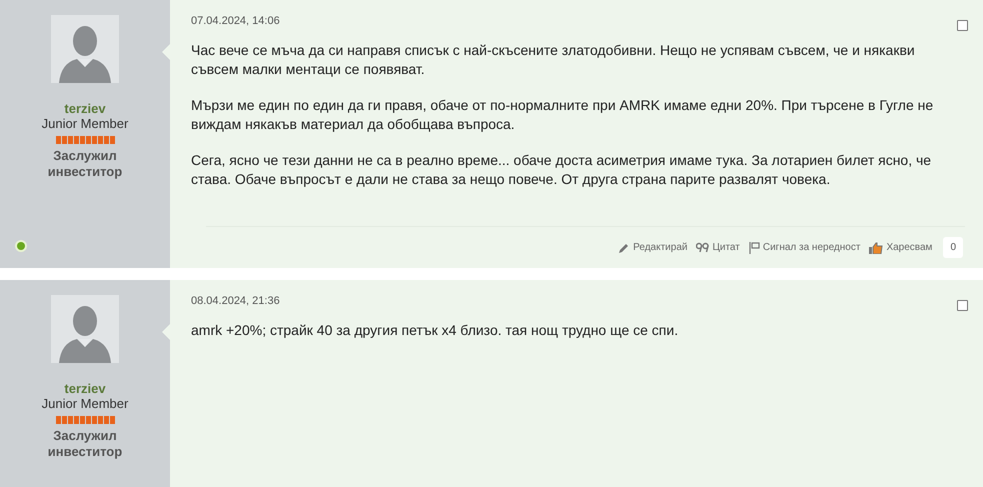 The image size is (983, 487). What do you see at coordinates (811, 248) in the screenshot?
I see `action-label: Сигнал за нередност` at bounding box center [811, 248].